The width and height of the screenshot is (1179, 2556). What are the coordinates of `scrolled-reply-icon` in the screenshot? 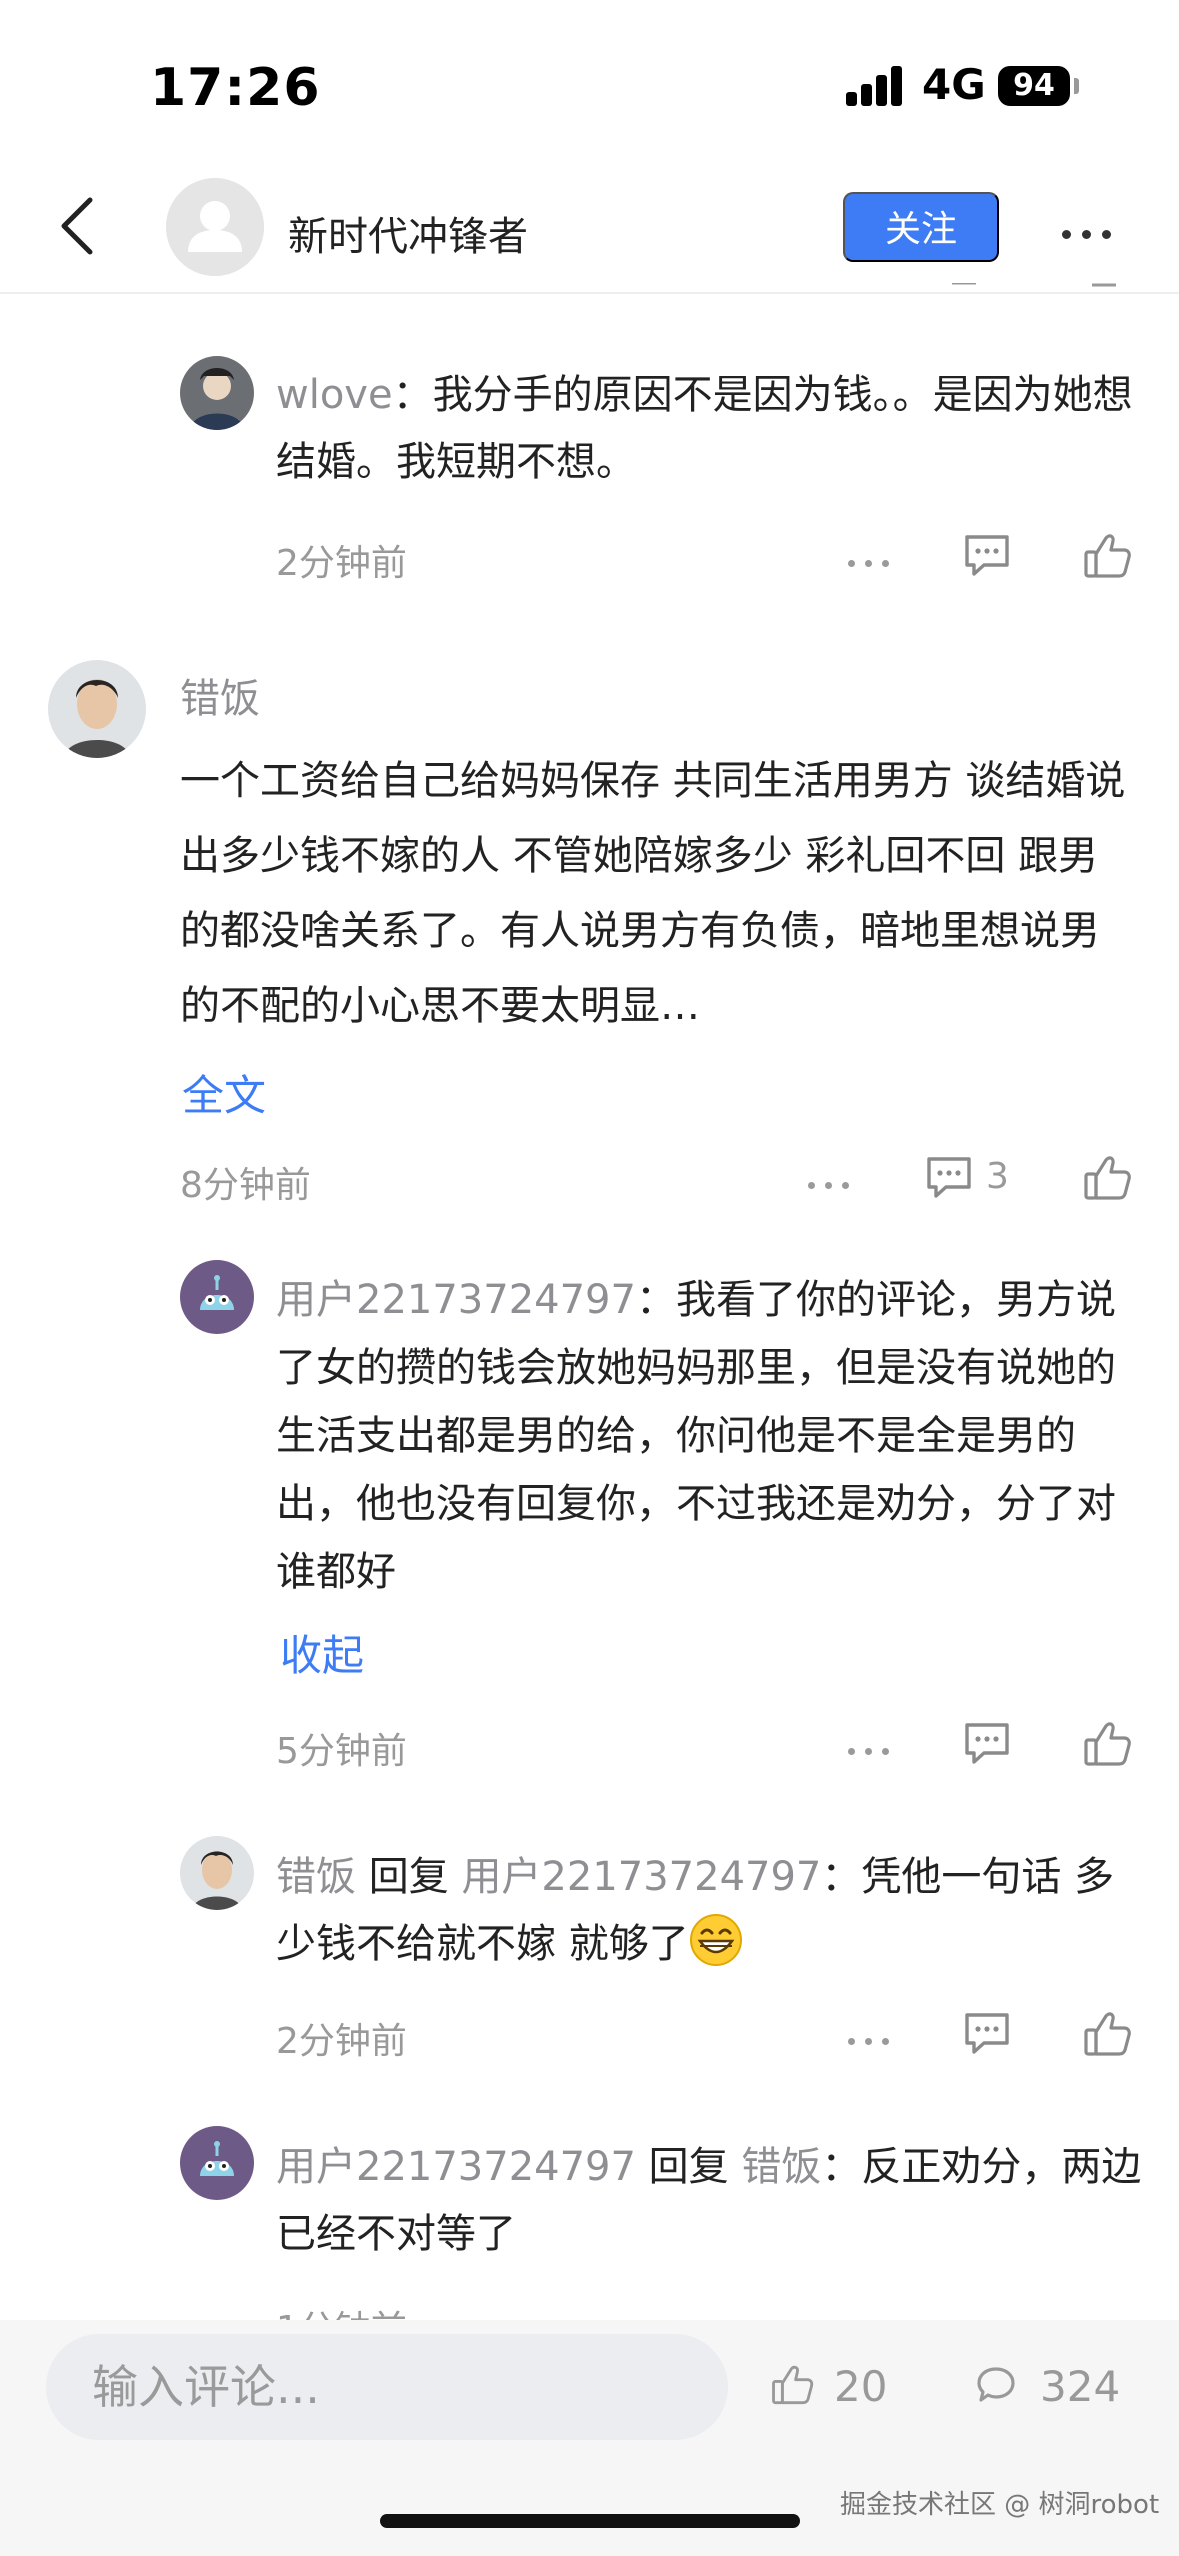 It's located at (964, 289).